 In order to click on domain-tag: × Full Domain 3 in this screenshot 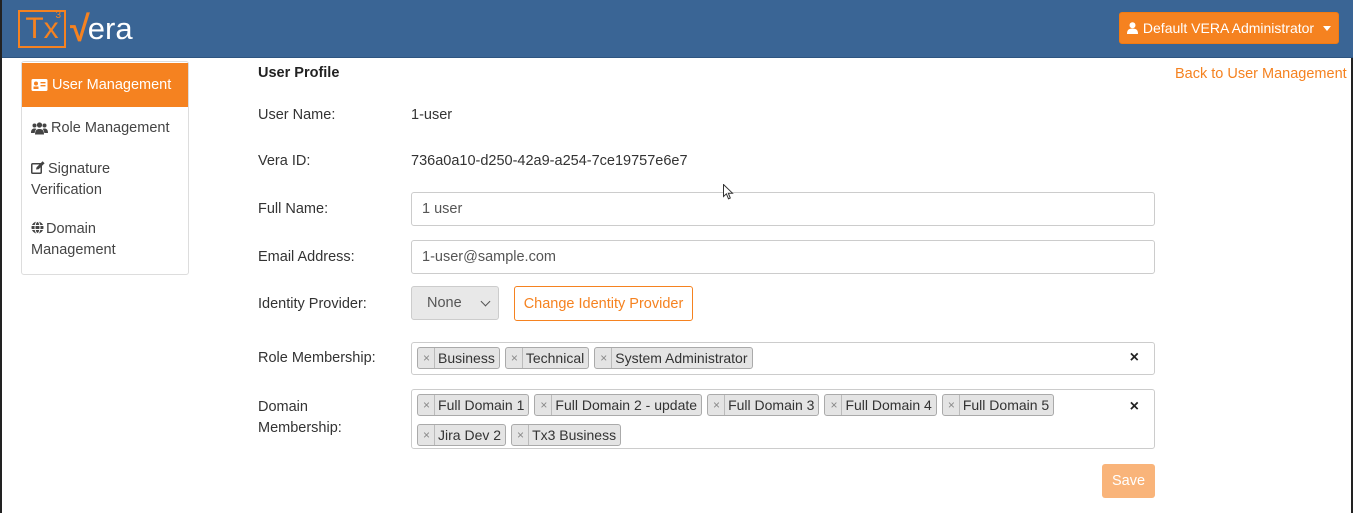, I will do `click(763, 405)`.